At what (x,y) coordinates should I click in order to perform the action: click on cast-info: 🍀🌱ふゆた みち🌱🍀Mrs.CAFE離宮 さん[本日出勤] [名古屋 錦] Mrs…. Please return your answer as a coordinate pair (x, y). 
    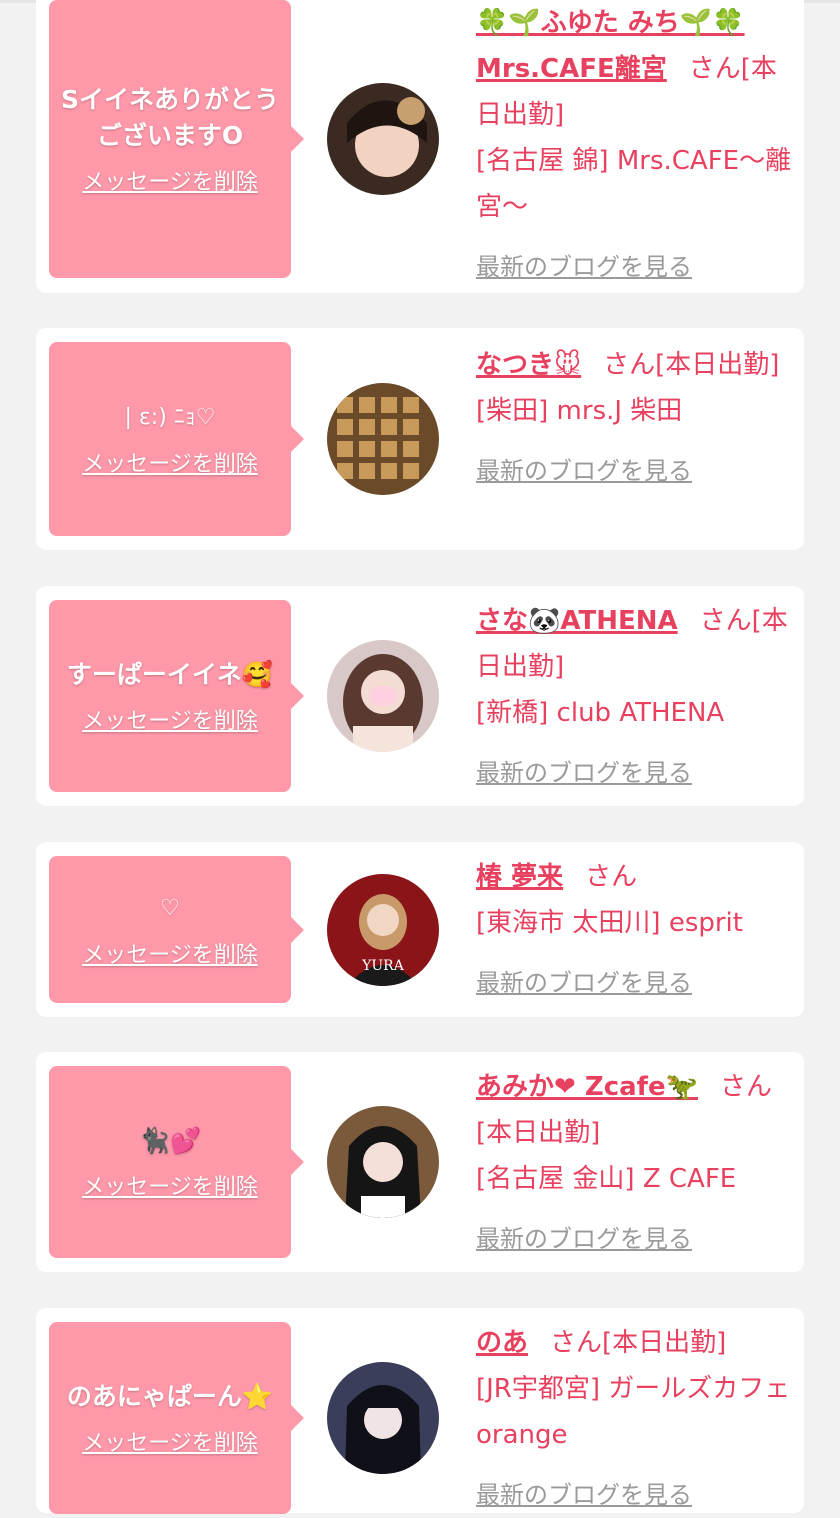
    Looking at the image, I should click on (634, 145).